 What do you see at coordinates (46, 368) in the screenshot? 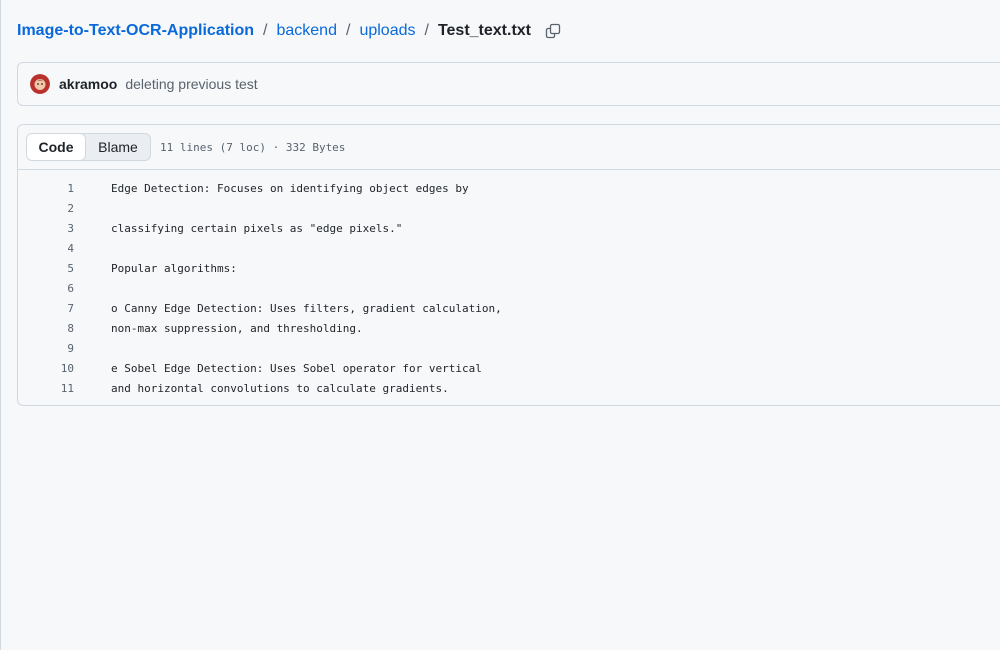
I see `line-number: 10` at bounding box center [46, 368].